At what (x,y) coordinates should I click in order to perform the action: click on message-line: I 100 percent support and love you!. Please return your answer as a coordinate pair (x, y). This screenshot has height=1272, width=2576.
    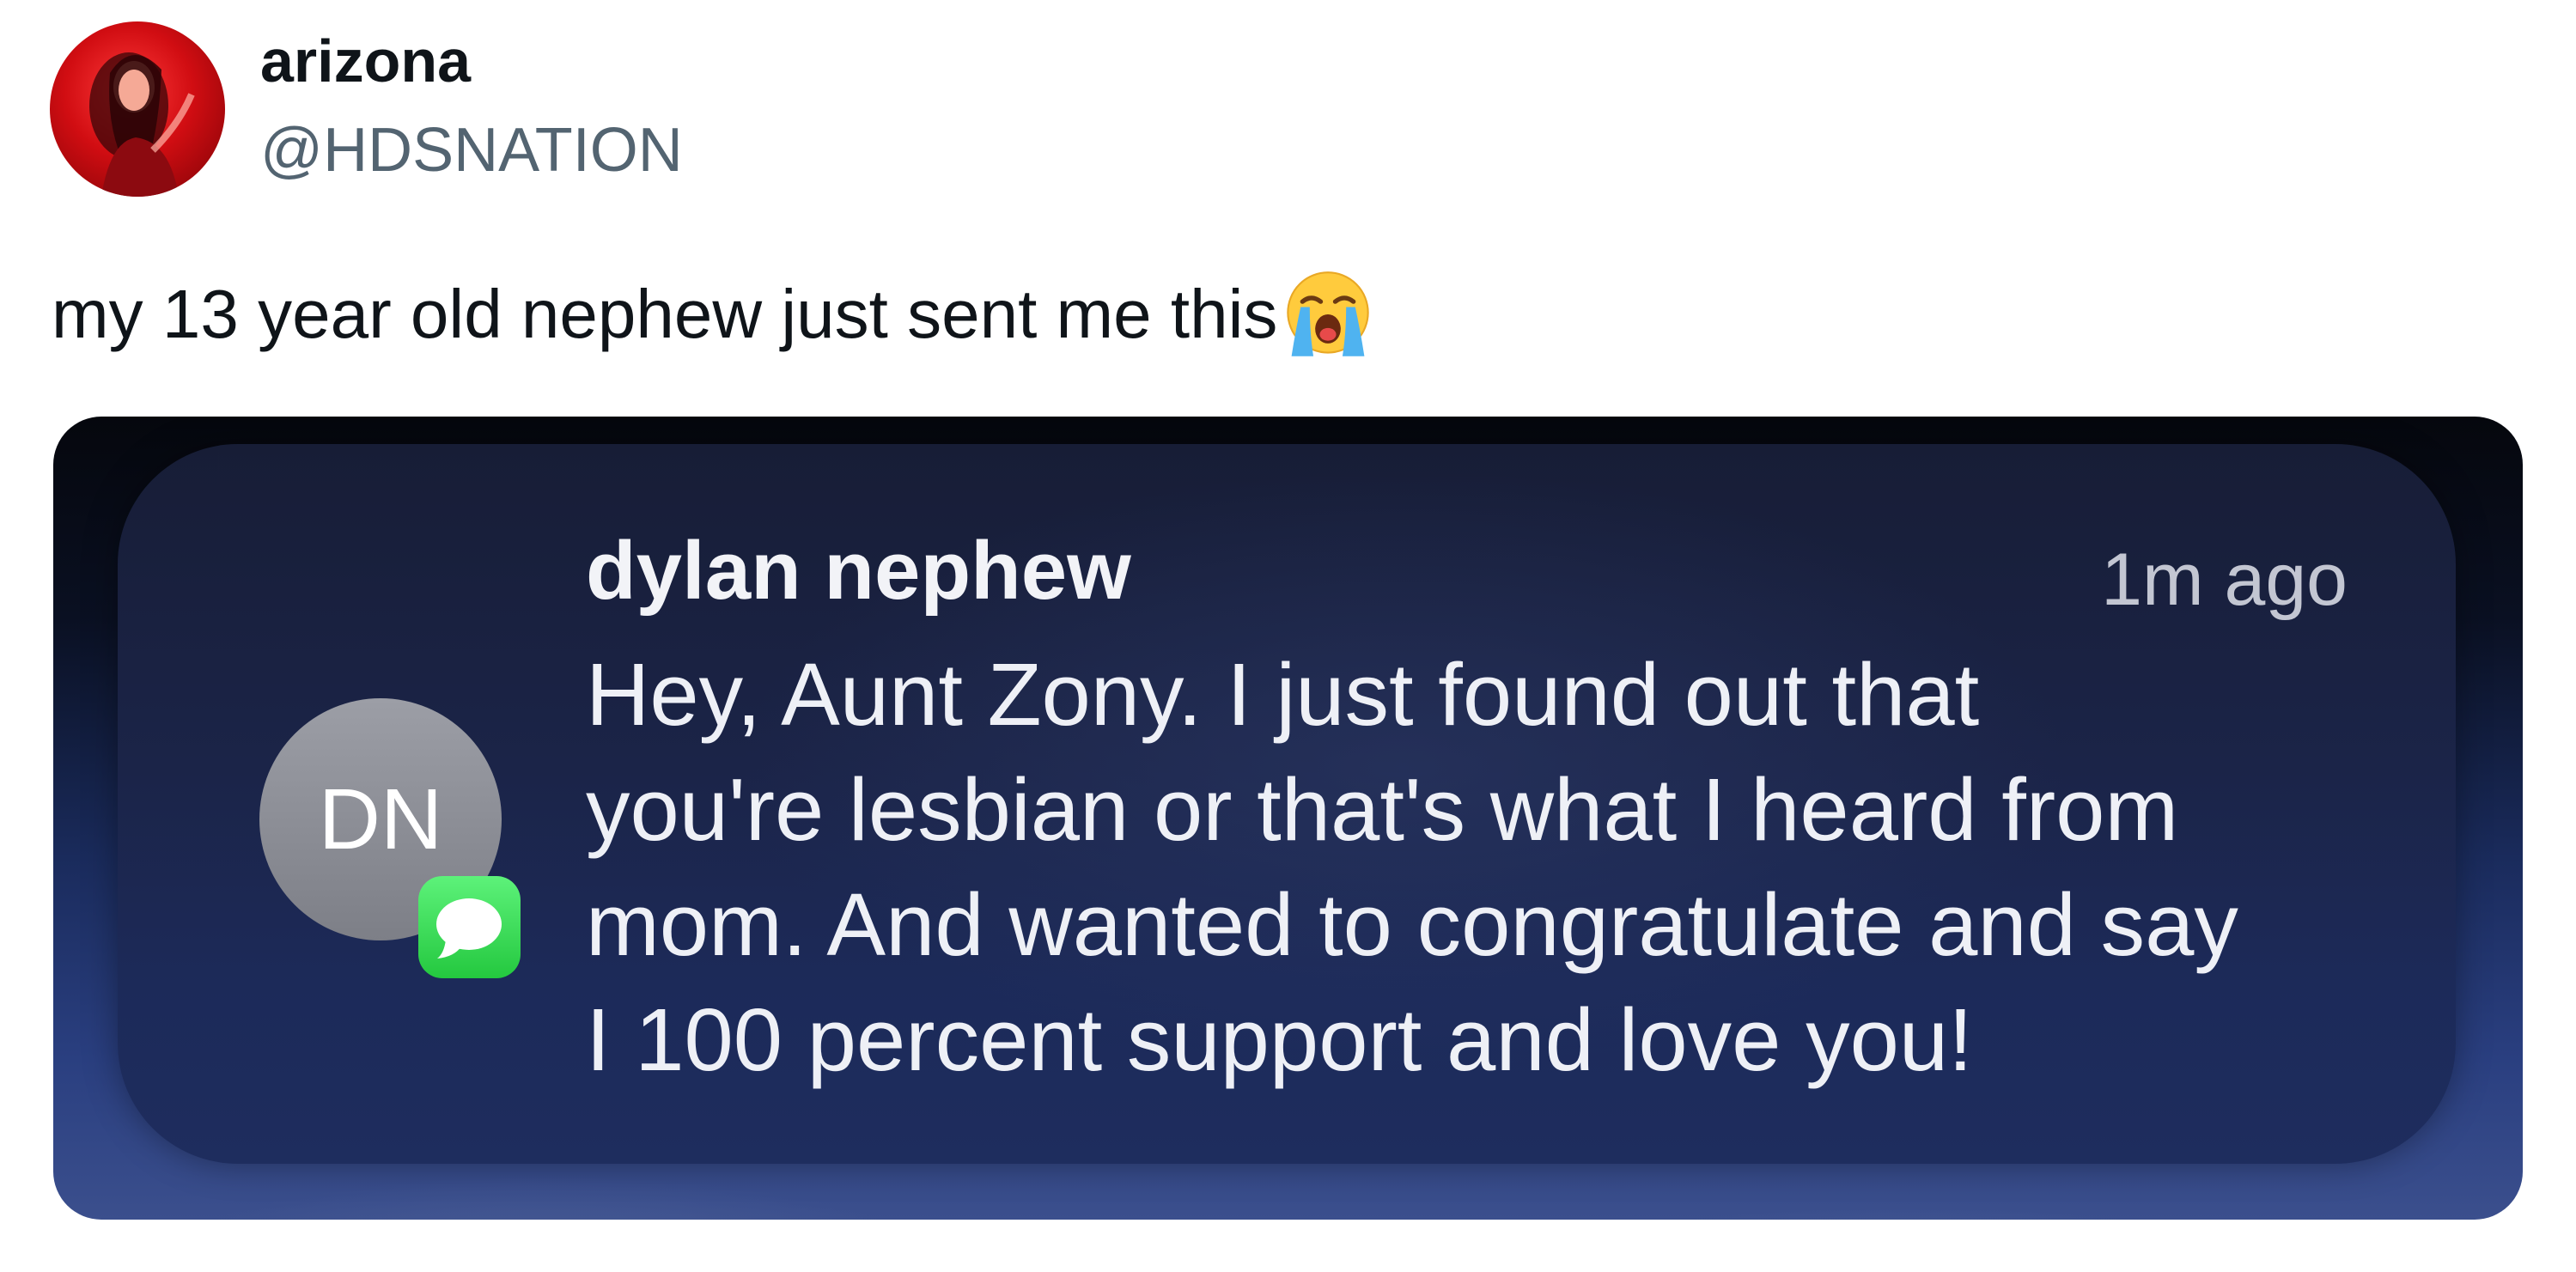
    Looking at the image, I should click on (1279, 1039).